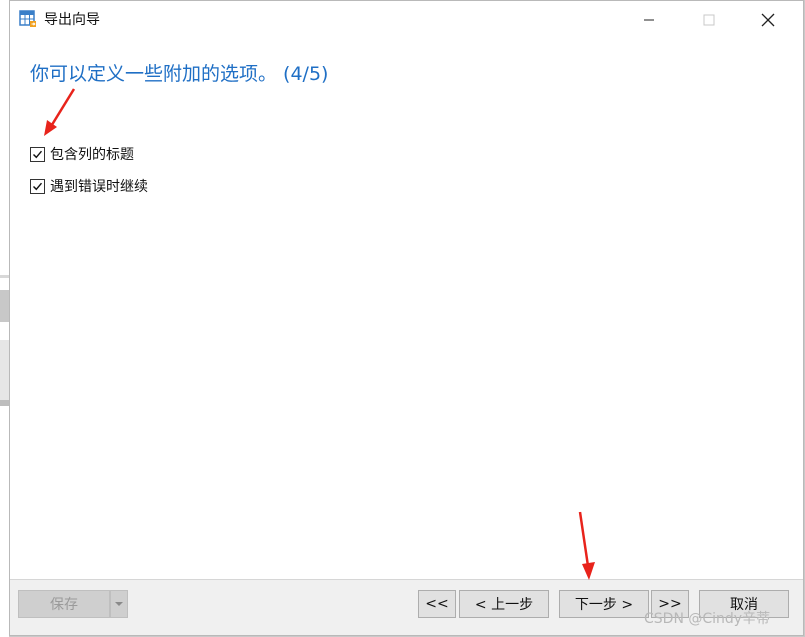 Image resolution: width=805 pixels, height=637 pixels. I want to click on option-label: 遇到错误时继续, so click(99, 187).